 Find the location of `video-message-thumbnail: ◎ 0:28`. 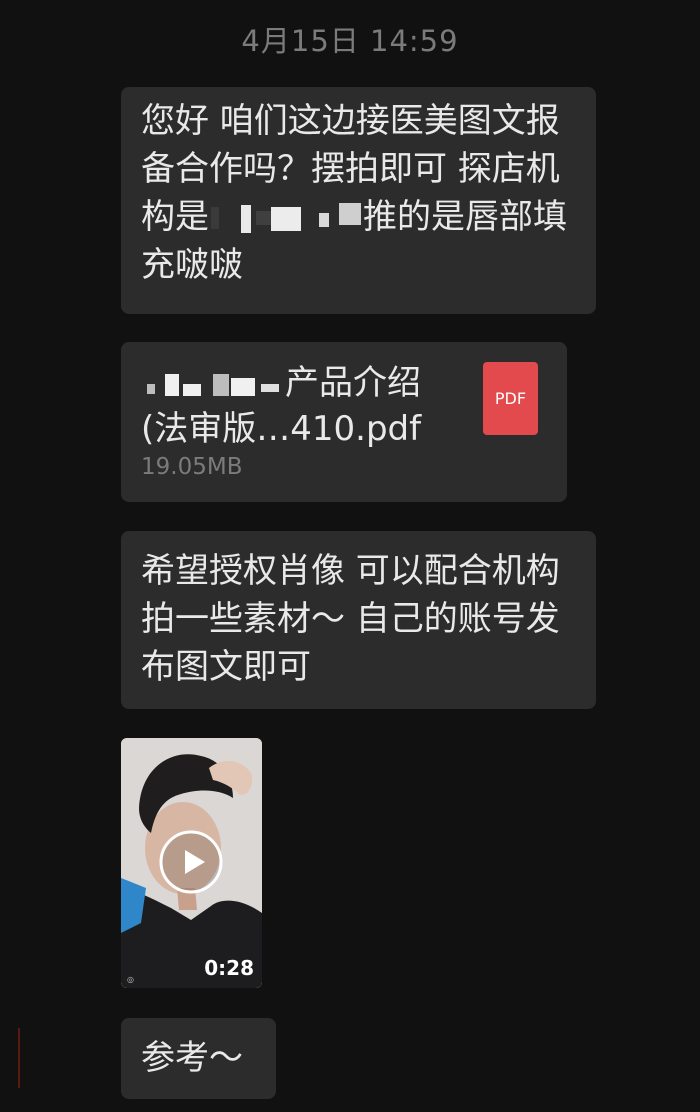

video-message-thumbnail: ◎ 0:28 is located at coordinates (191, 863).